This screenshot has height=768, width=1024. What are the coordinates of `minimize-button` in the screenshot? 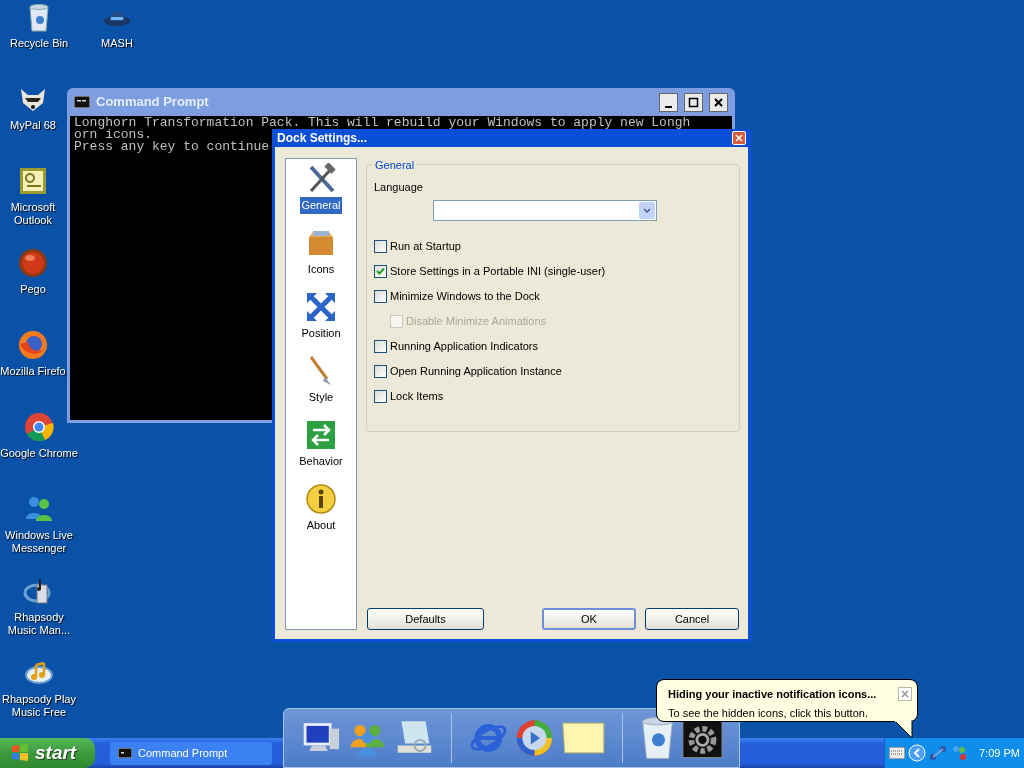 It's located at (668, 102).